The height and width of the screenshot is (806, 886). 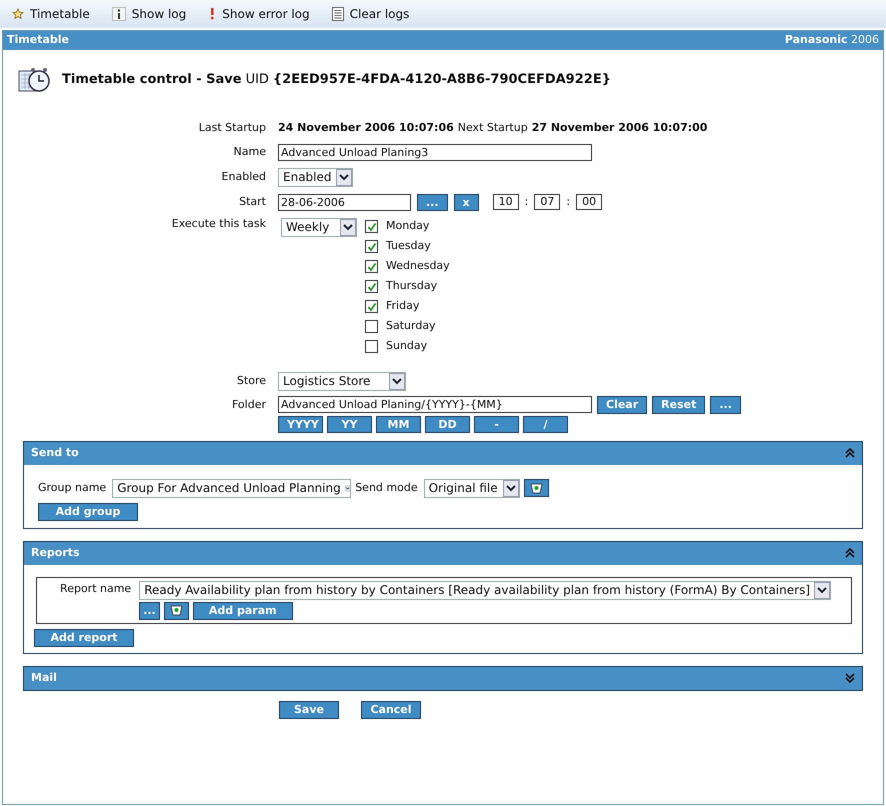 I want to click on field-label: Start, so click(x=252, y=202).